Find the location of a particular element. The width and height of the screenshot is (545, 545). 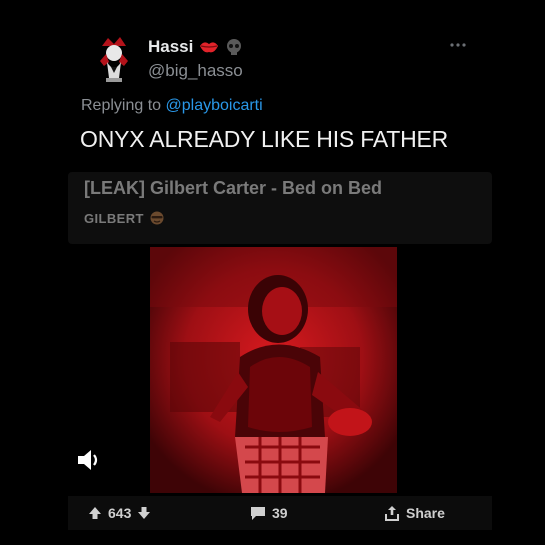

share-label: Share is located at coordinates (425, 513).